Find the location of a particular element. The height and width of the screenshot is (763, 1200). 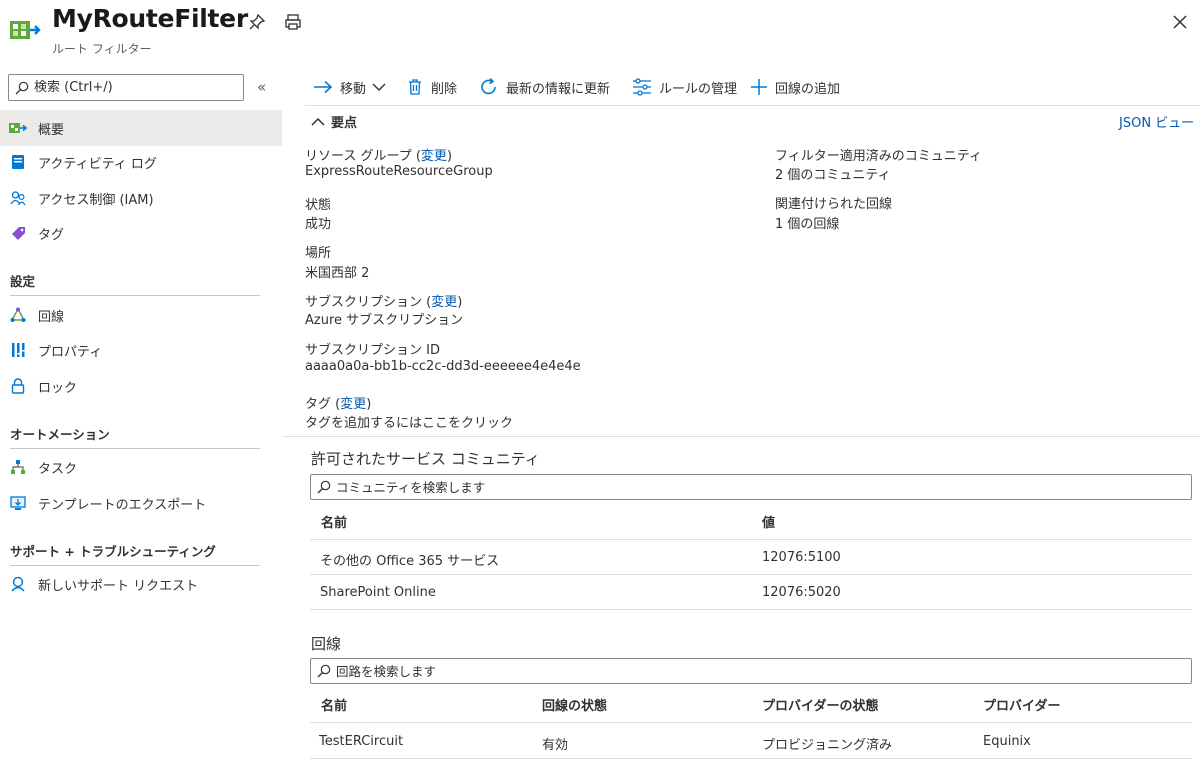

trash-icon is located at coordinates (415, 87).